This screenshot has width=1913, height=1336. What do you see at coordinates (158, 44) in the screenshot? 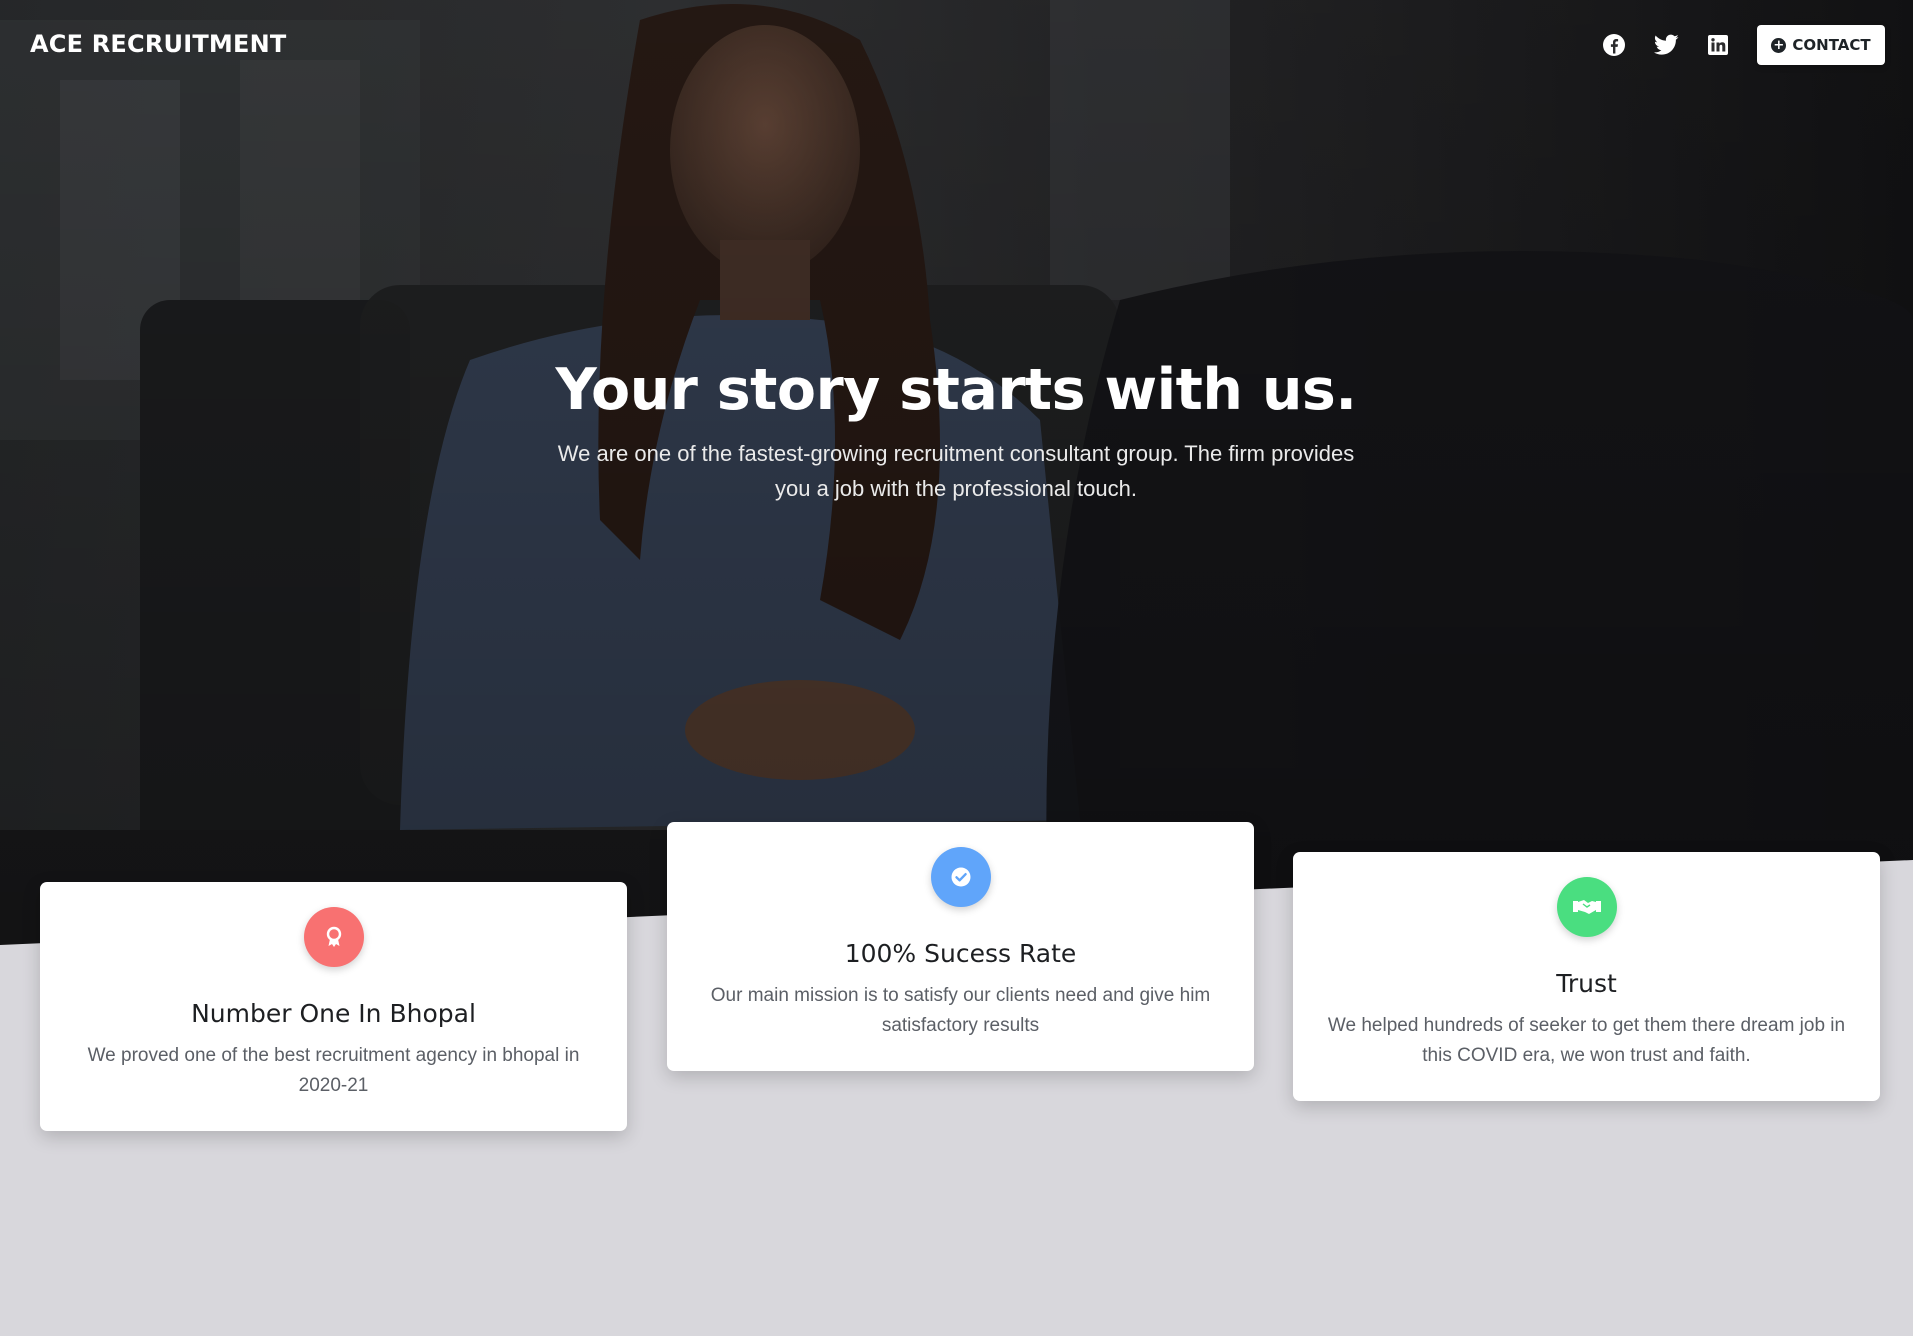
I see `brand-logo: ACE RECRUITMENT` at bounding box center [158, 44].